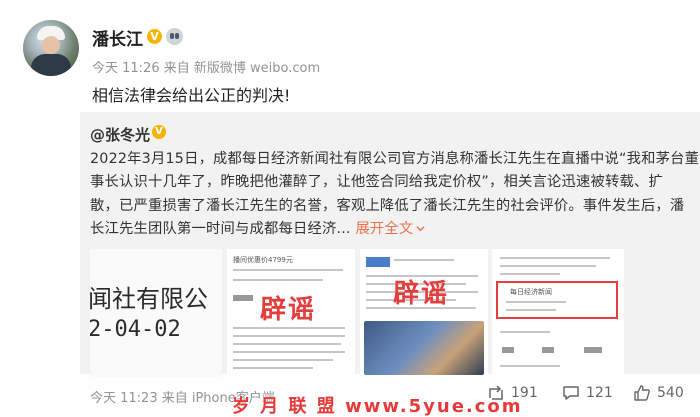 The width and height of the screenshot is (700, 417). Describe the element at coordinates (670, 393) in the screenshot. I see `like-count: 540` at that location.